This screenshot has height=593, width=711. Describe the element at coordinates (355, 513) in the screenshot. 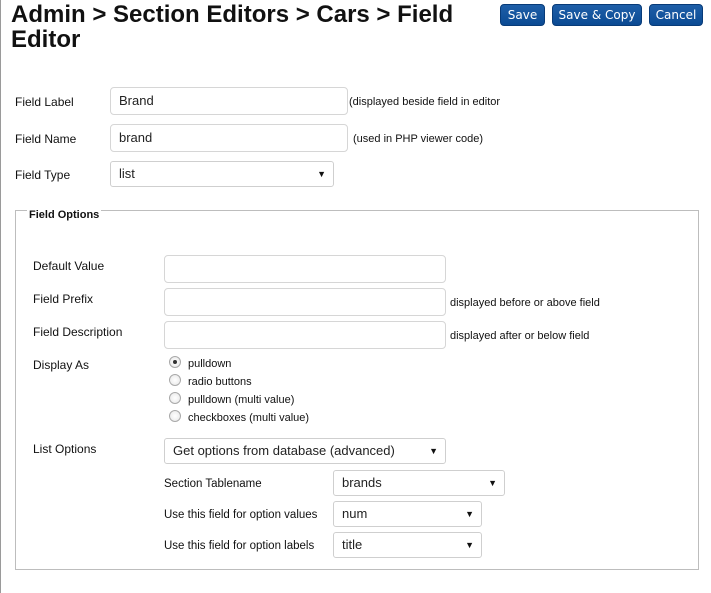

I see `option-values-value: num` at that location.